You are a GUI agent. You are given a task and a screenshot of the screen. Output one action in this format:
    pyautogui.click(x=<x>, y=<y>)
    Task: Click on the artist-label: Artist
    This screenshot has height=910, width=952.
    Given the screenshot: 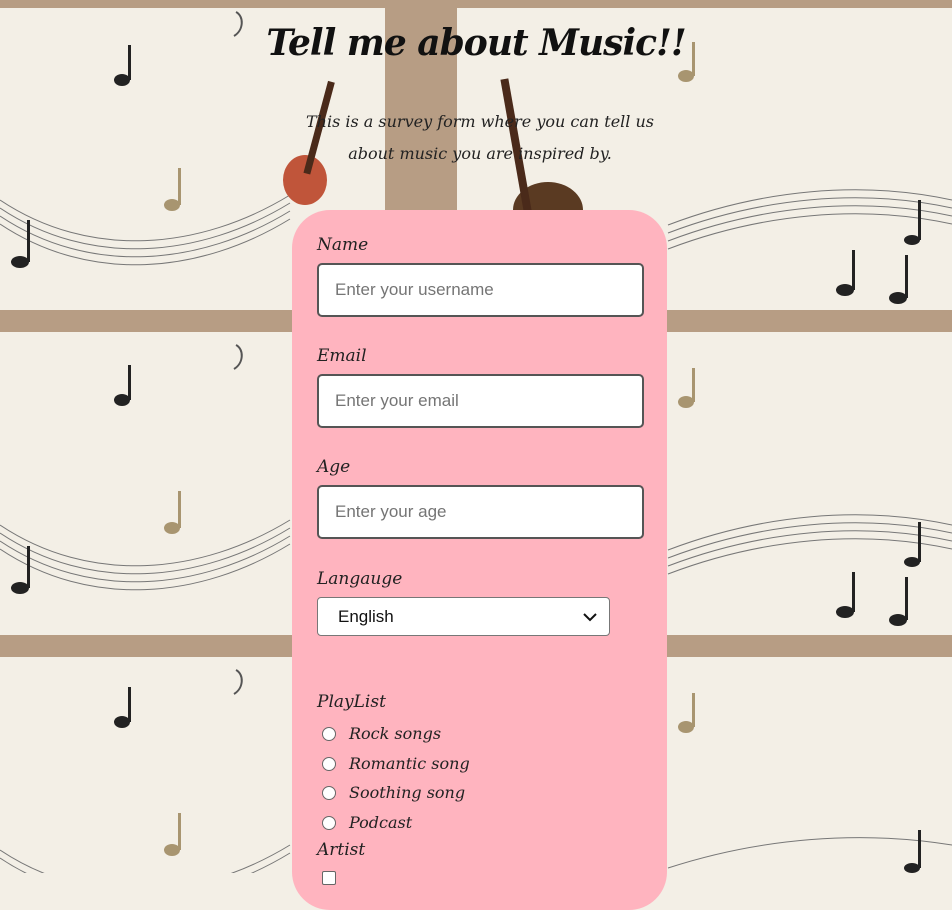 What is the action you would take?
    pyautogui.click(x=341, y=850)
    